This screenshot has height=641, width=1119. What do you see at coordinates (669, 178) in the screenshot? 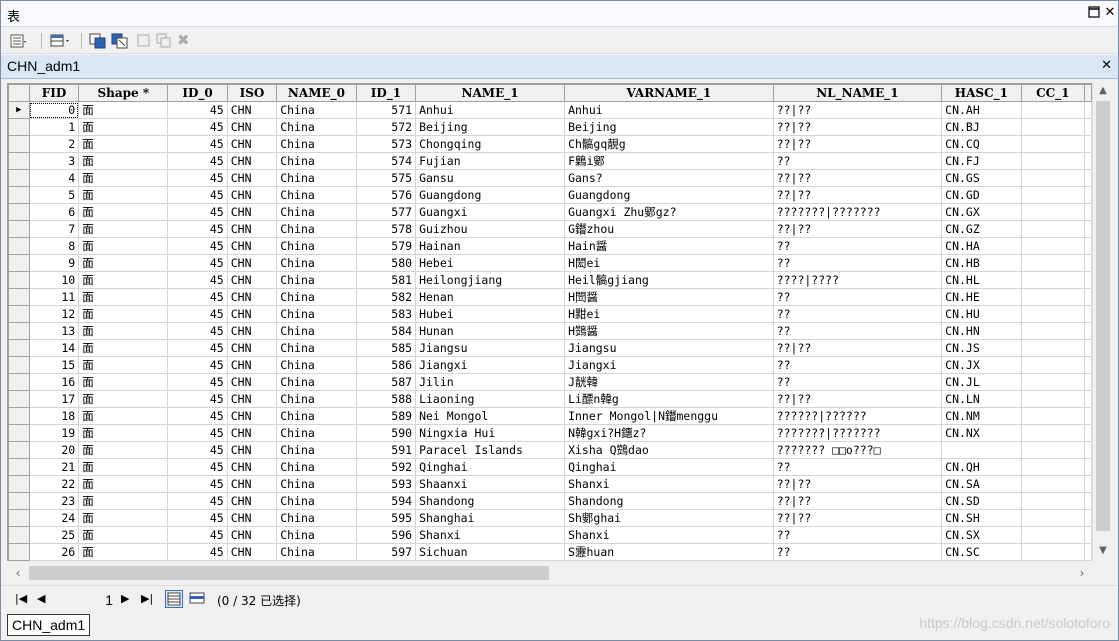
I see `table-cell: Gans?` at bounding box center [669, 178].